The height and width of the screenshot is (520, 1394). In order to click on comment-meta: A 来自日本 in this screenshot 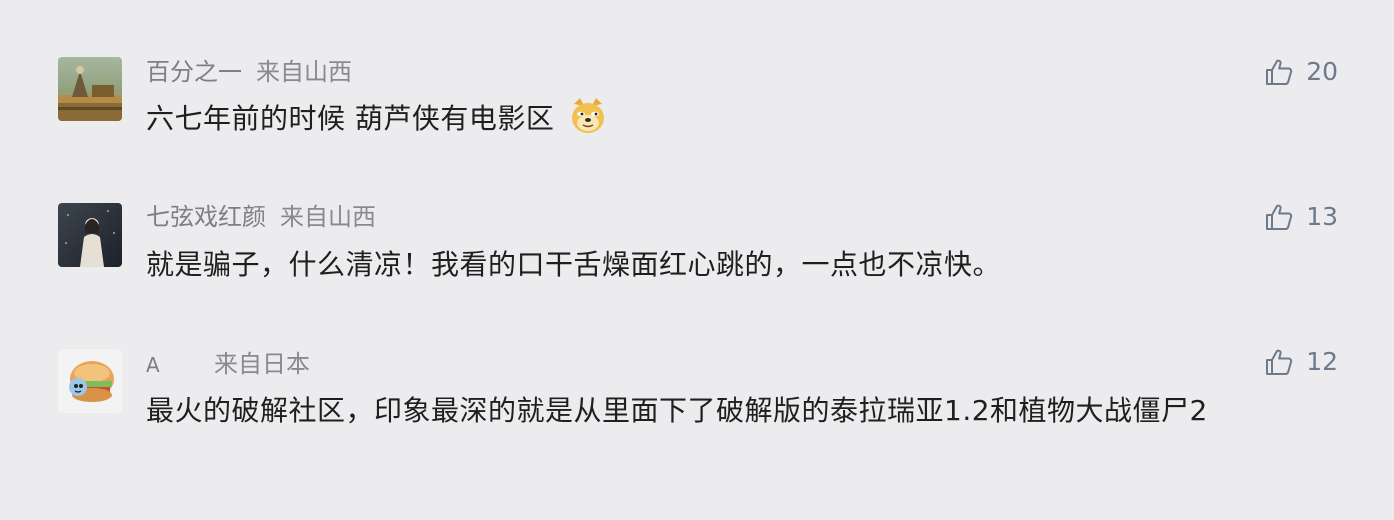, I will do `click(228, 364)`.